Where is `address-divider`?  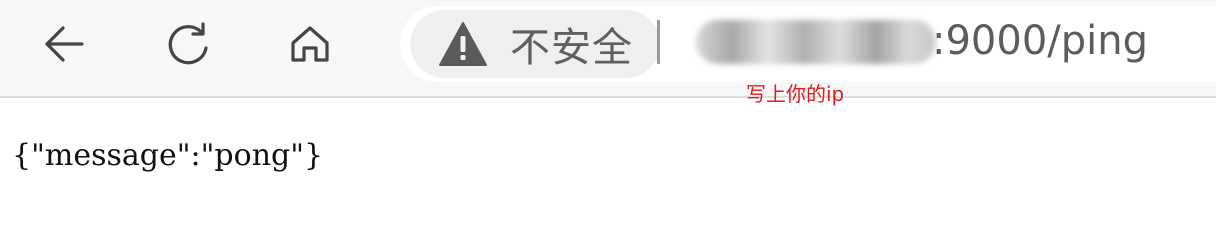
address-divider is located at coordinates (658, 42).